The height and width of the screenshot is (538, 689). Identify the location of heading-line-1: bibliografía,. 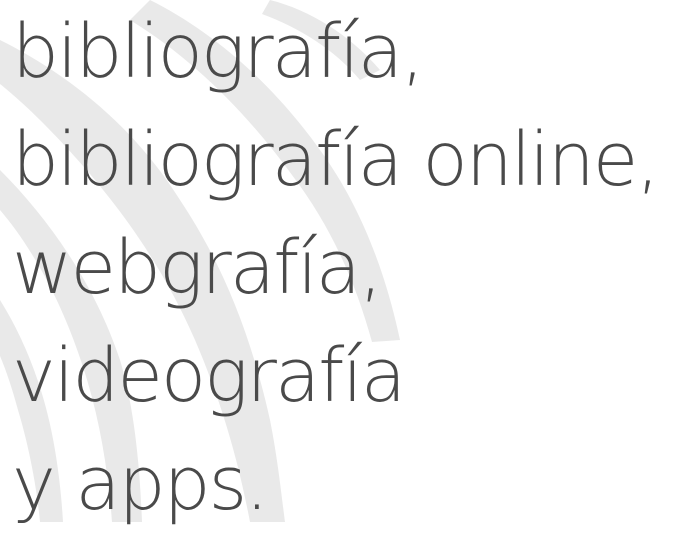
(218, 52).